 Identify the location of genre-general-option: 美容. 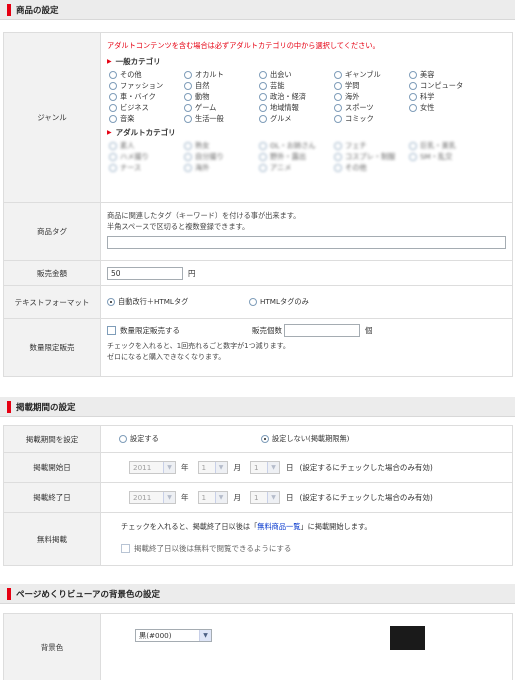
(446, 75).